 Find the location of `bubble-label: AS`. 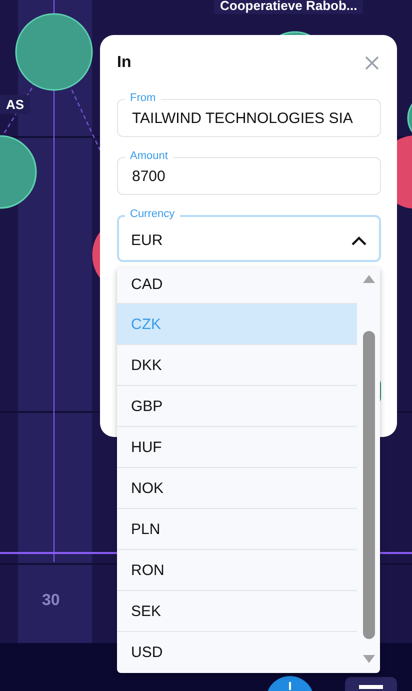

bubble-label: AS is located at coordinates (15, 104).